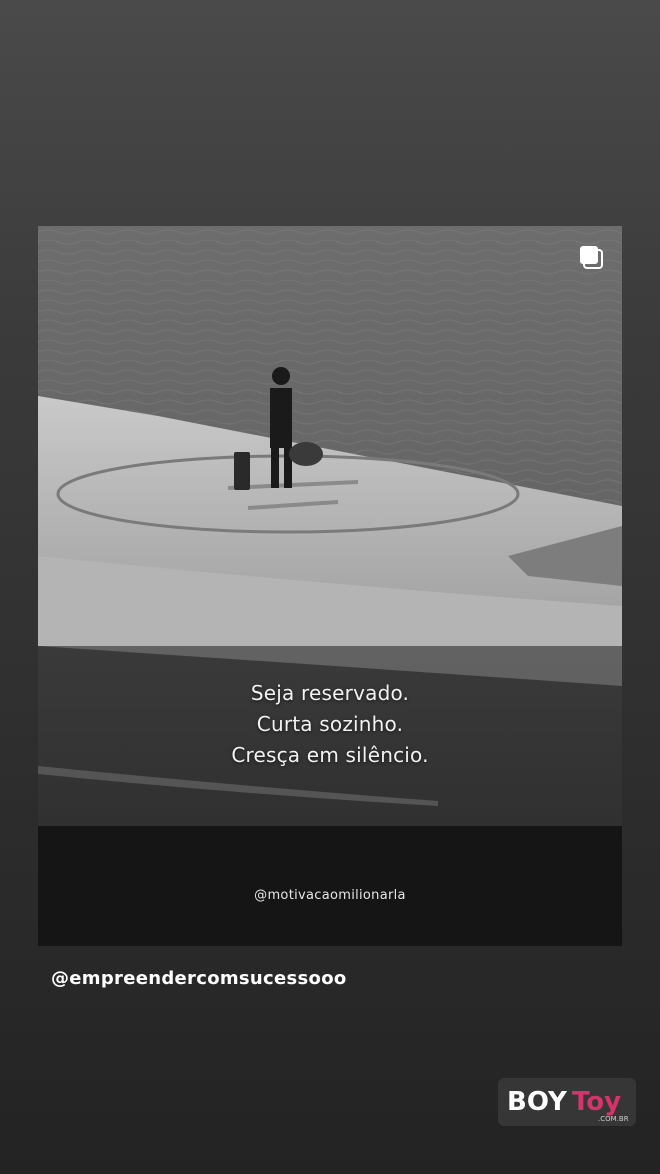 The width and height of the screenshot is (660, 1174). I want to click on quote-line: Seja reservado., so click(330, 693).